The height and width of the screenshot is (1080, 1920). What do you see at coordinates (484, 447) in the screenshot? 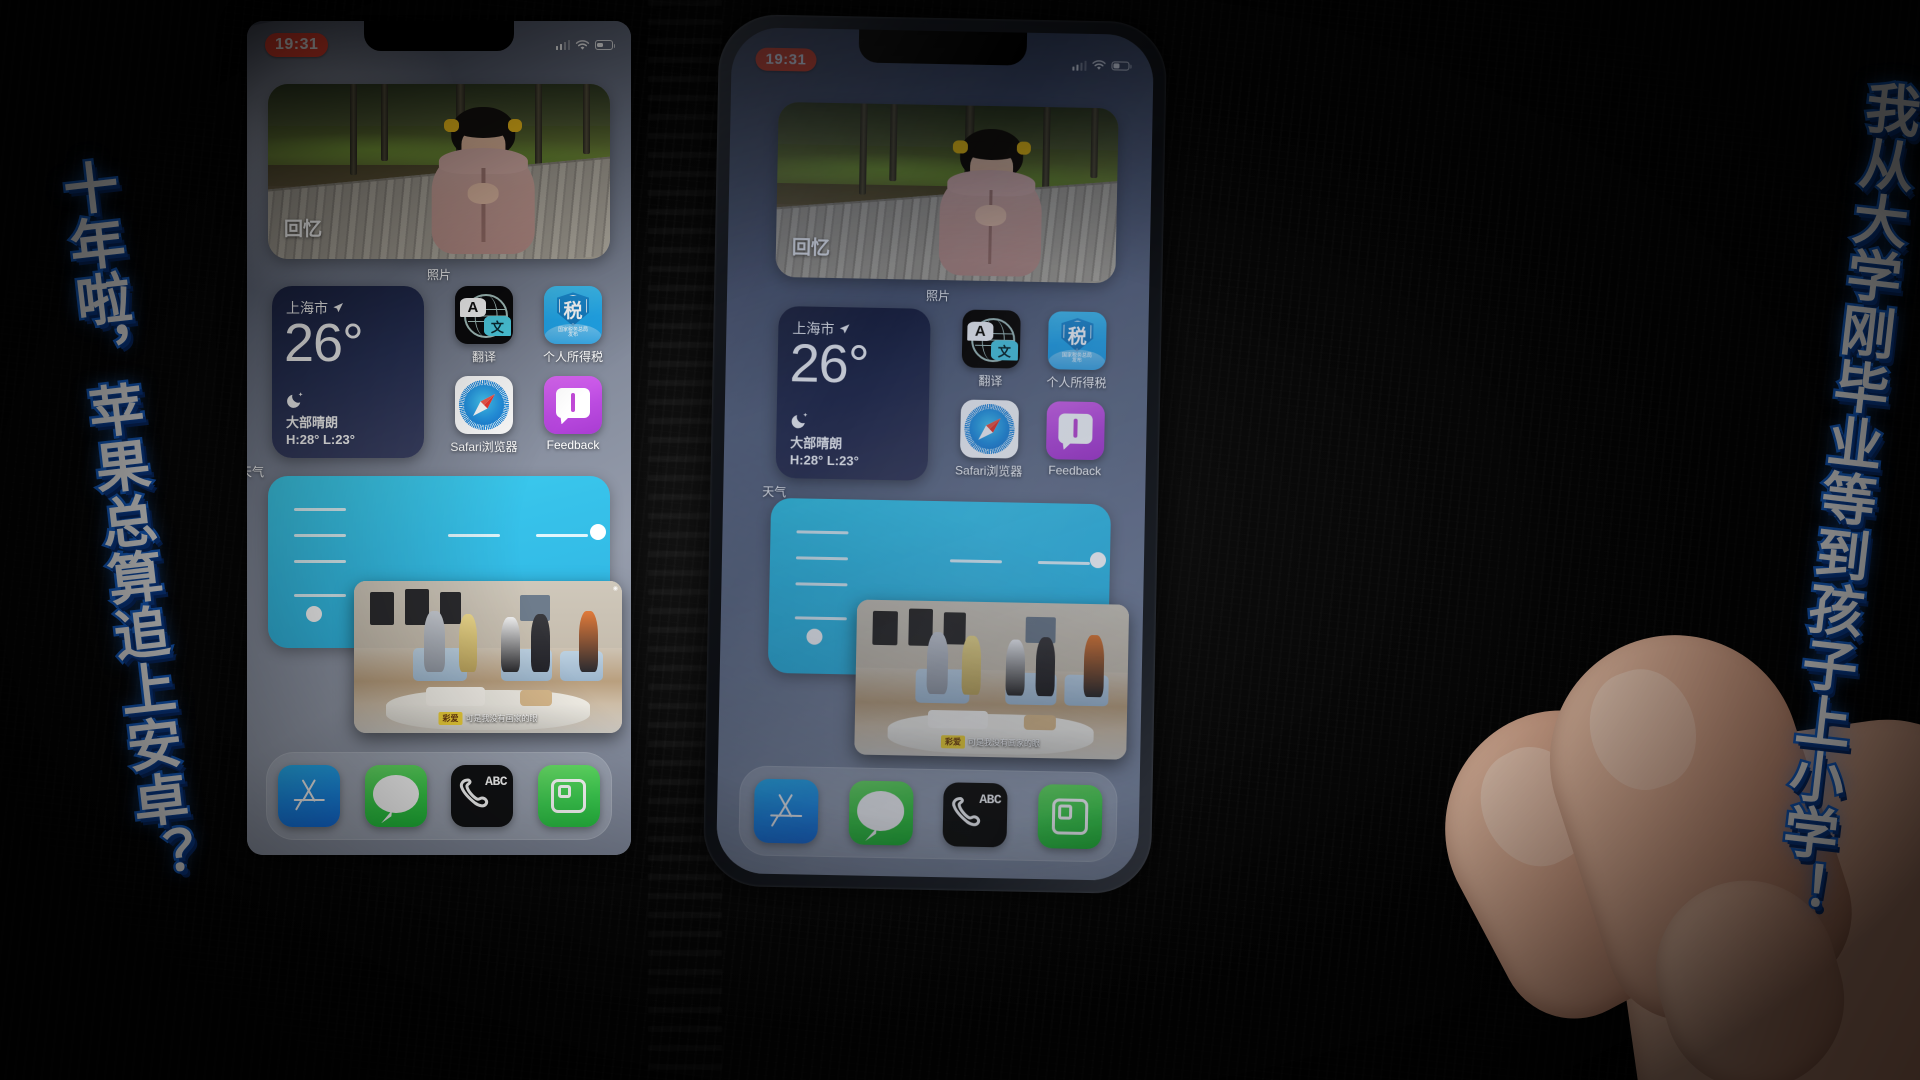
I see `app-label-safari: Safari浏览器` at bounding box center [484, 447].